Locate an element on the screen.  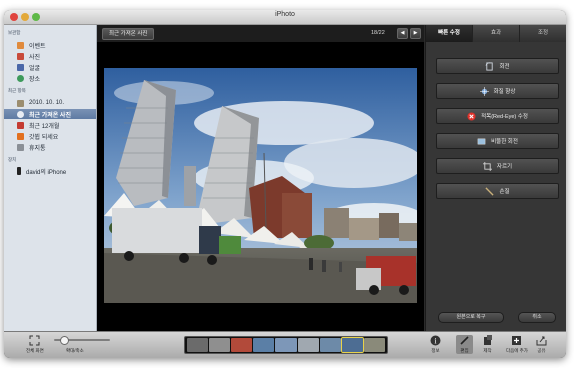
tool-label: 손질 is located at coordinates (504, 192).